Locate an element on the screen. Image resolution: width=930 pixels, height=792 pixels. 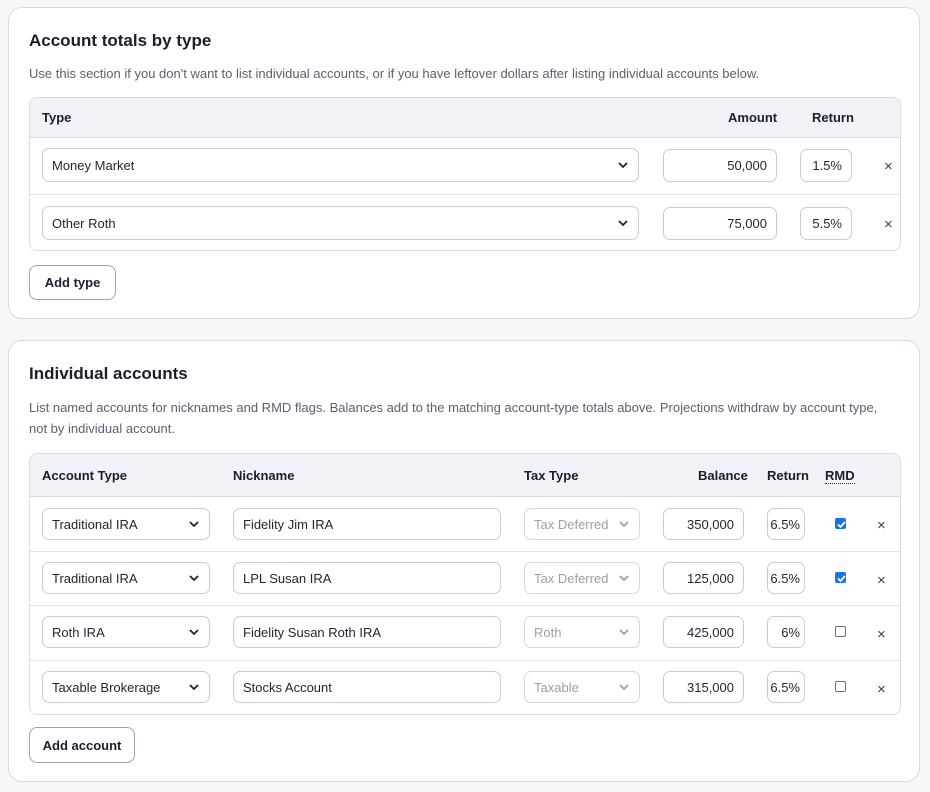
return-input: 5.5% is located at coordinates (826, 223).